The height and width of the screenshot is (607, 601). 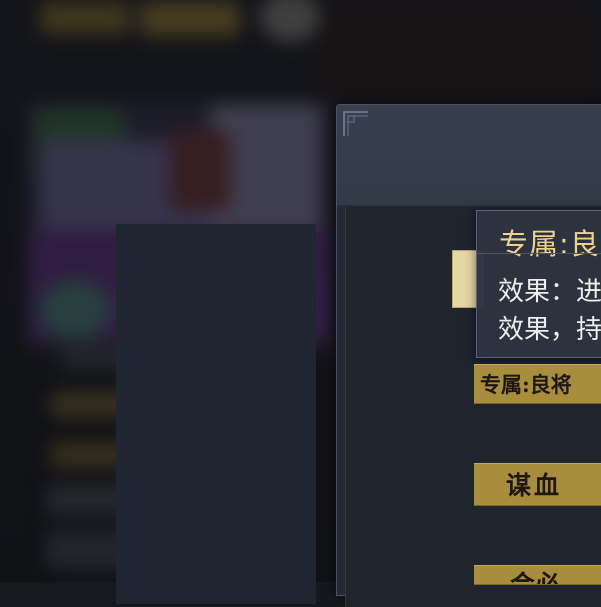 I want to click on corner-ornament-icon, so click(x=355, y=123).